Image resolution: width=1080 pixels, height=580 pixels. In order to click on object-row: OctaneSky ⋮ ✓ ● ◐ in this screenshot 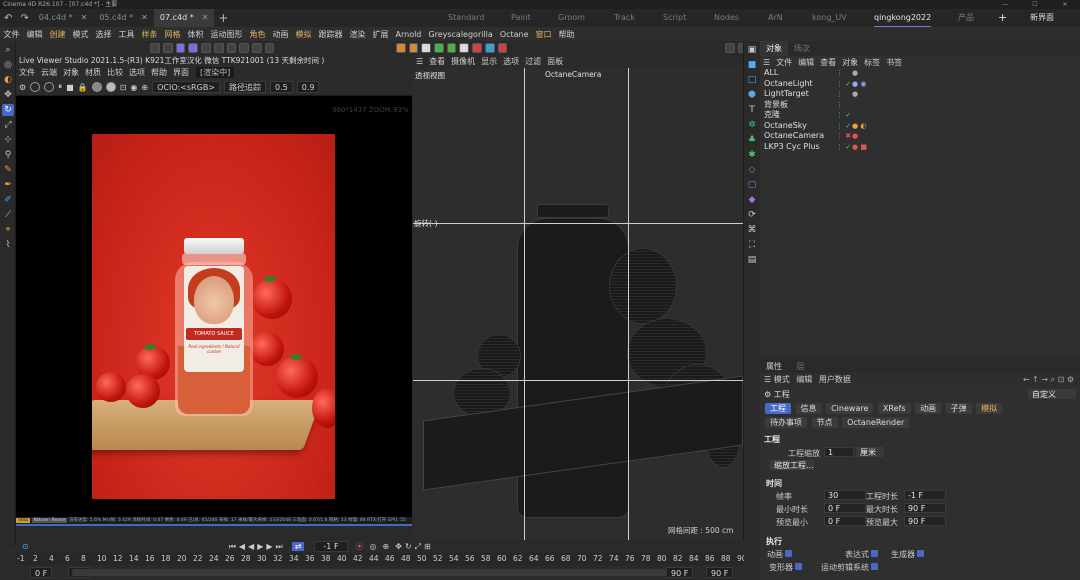, I will do `click(920, 126)`.